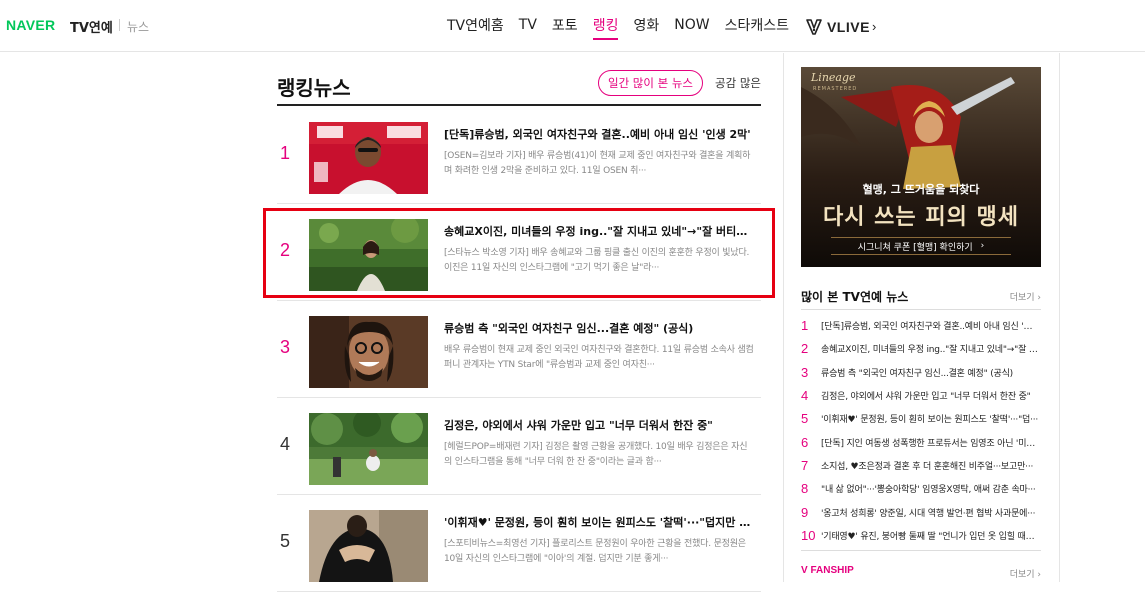 Image resolution: width=1145 pixels, height=592 pixels. What do you see at coordinates (91, 26) in the screenshot?
I see `tv-entertainment-logo: TV연예` at bounding box center [91, 26].